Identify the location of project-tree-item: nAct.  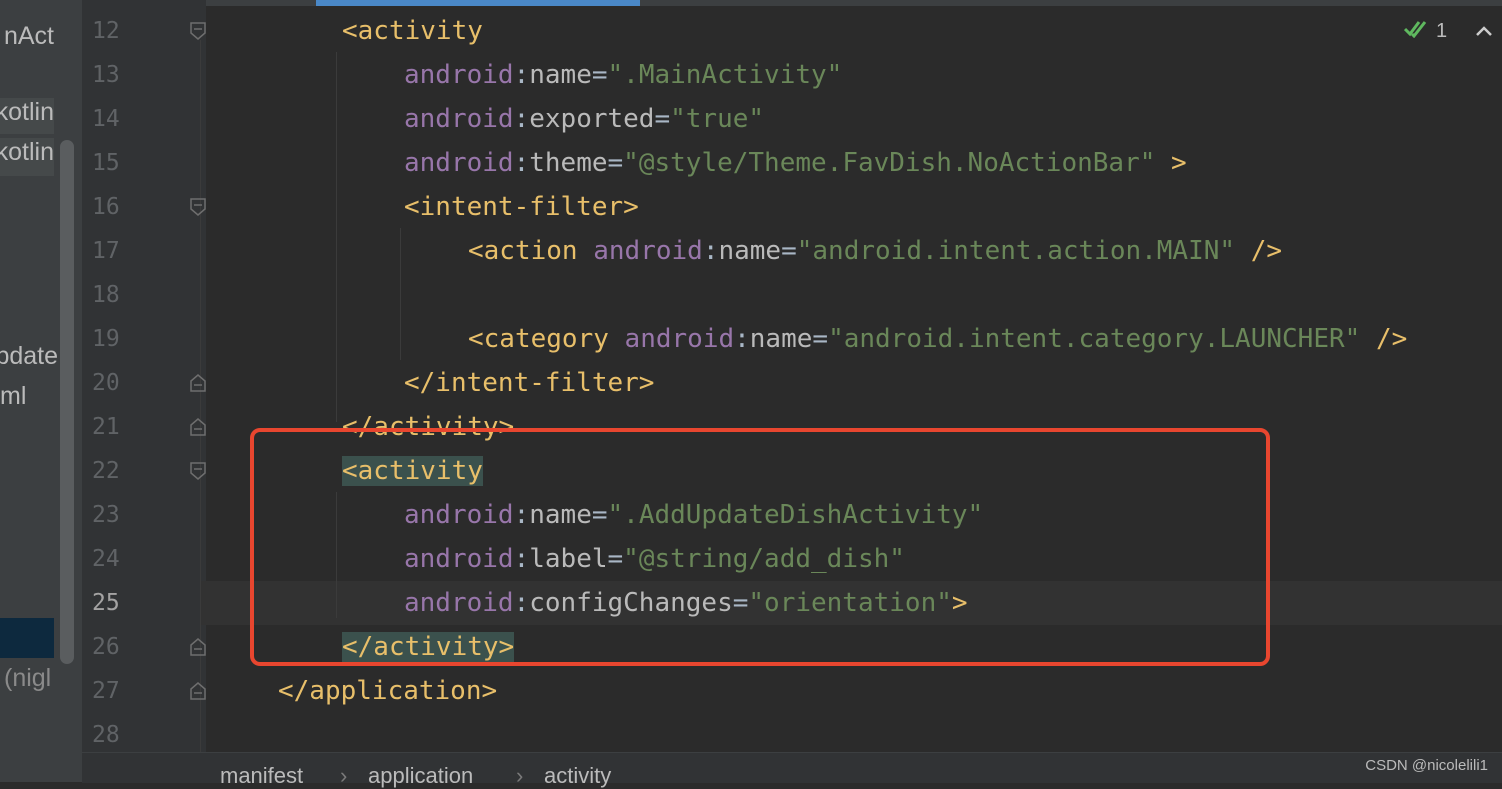
(41, 39).